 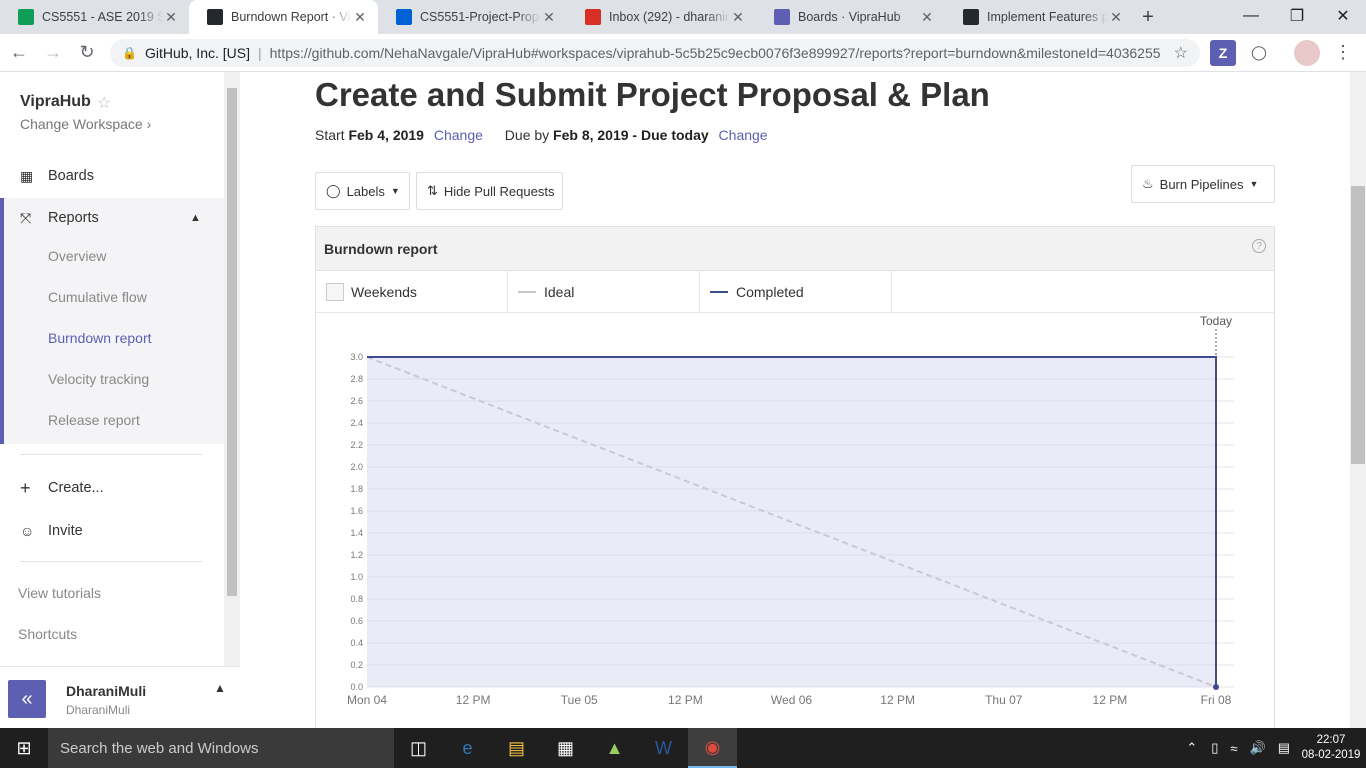 I want to click on restore-icon: ❐, so click(x=1297, y=16).